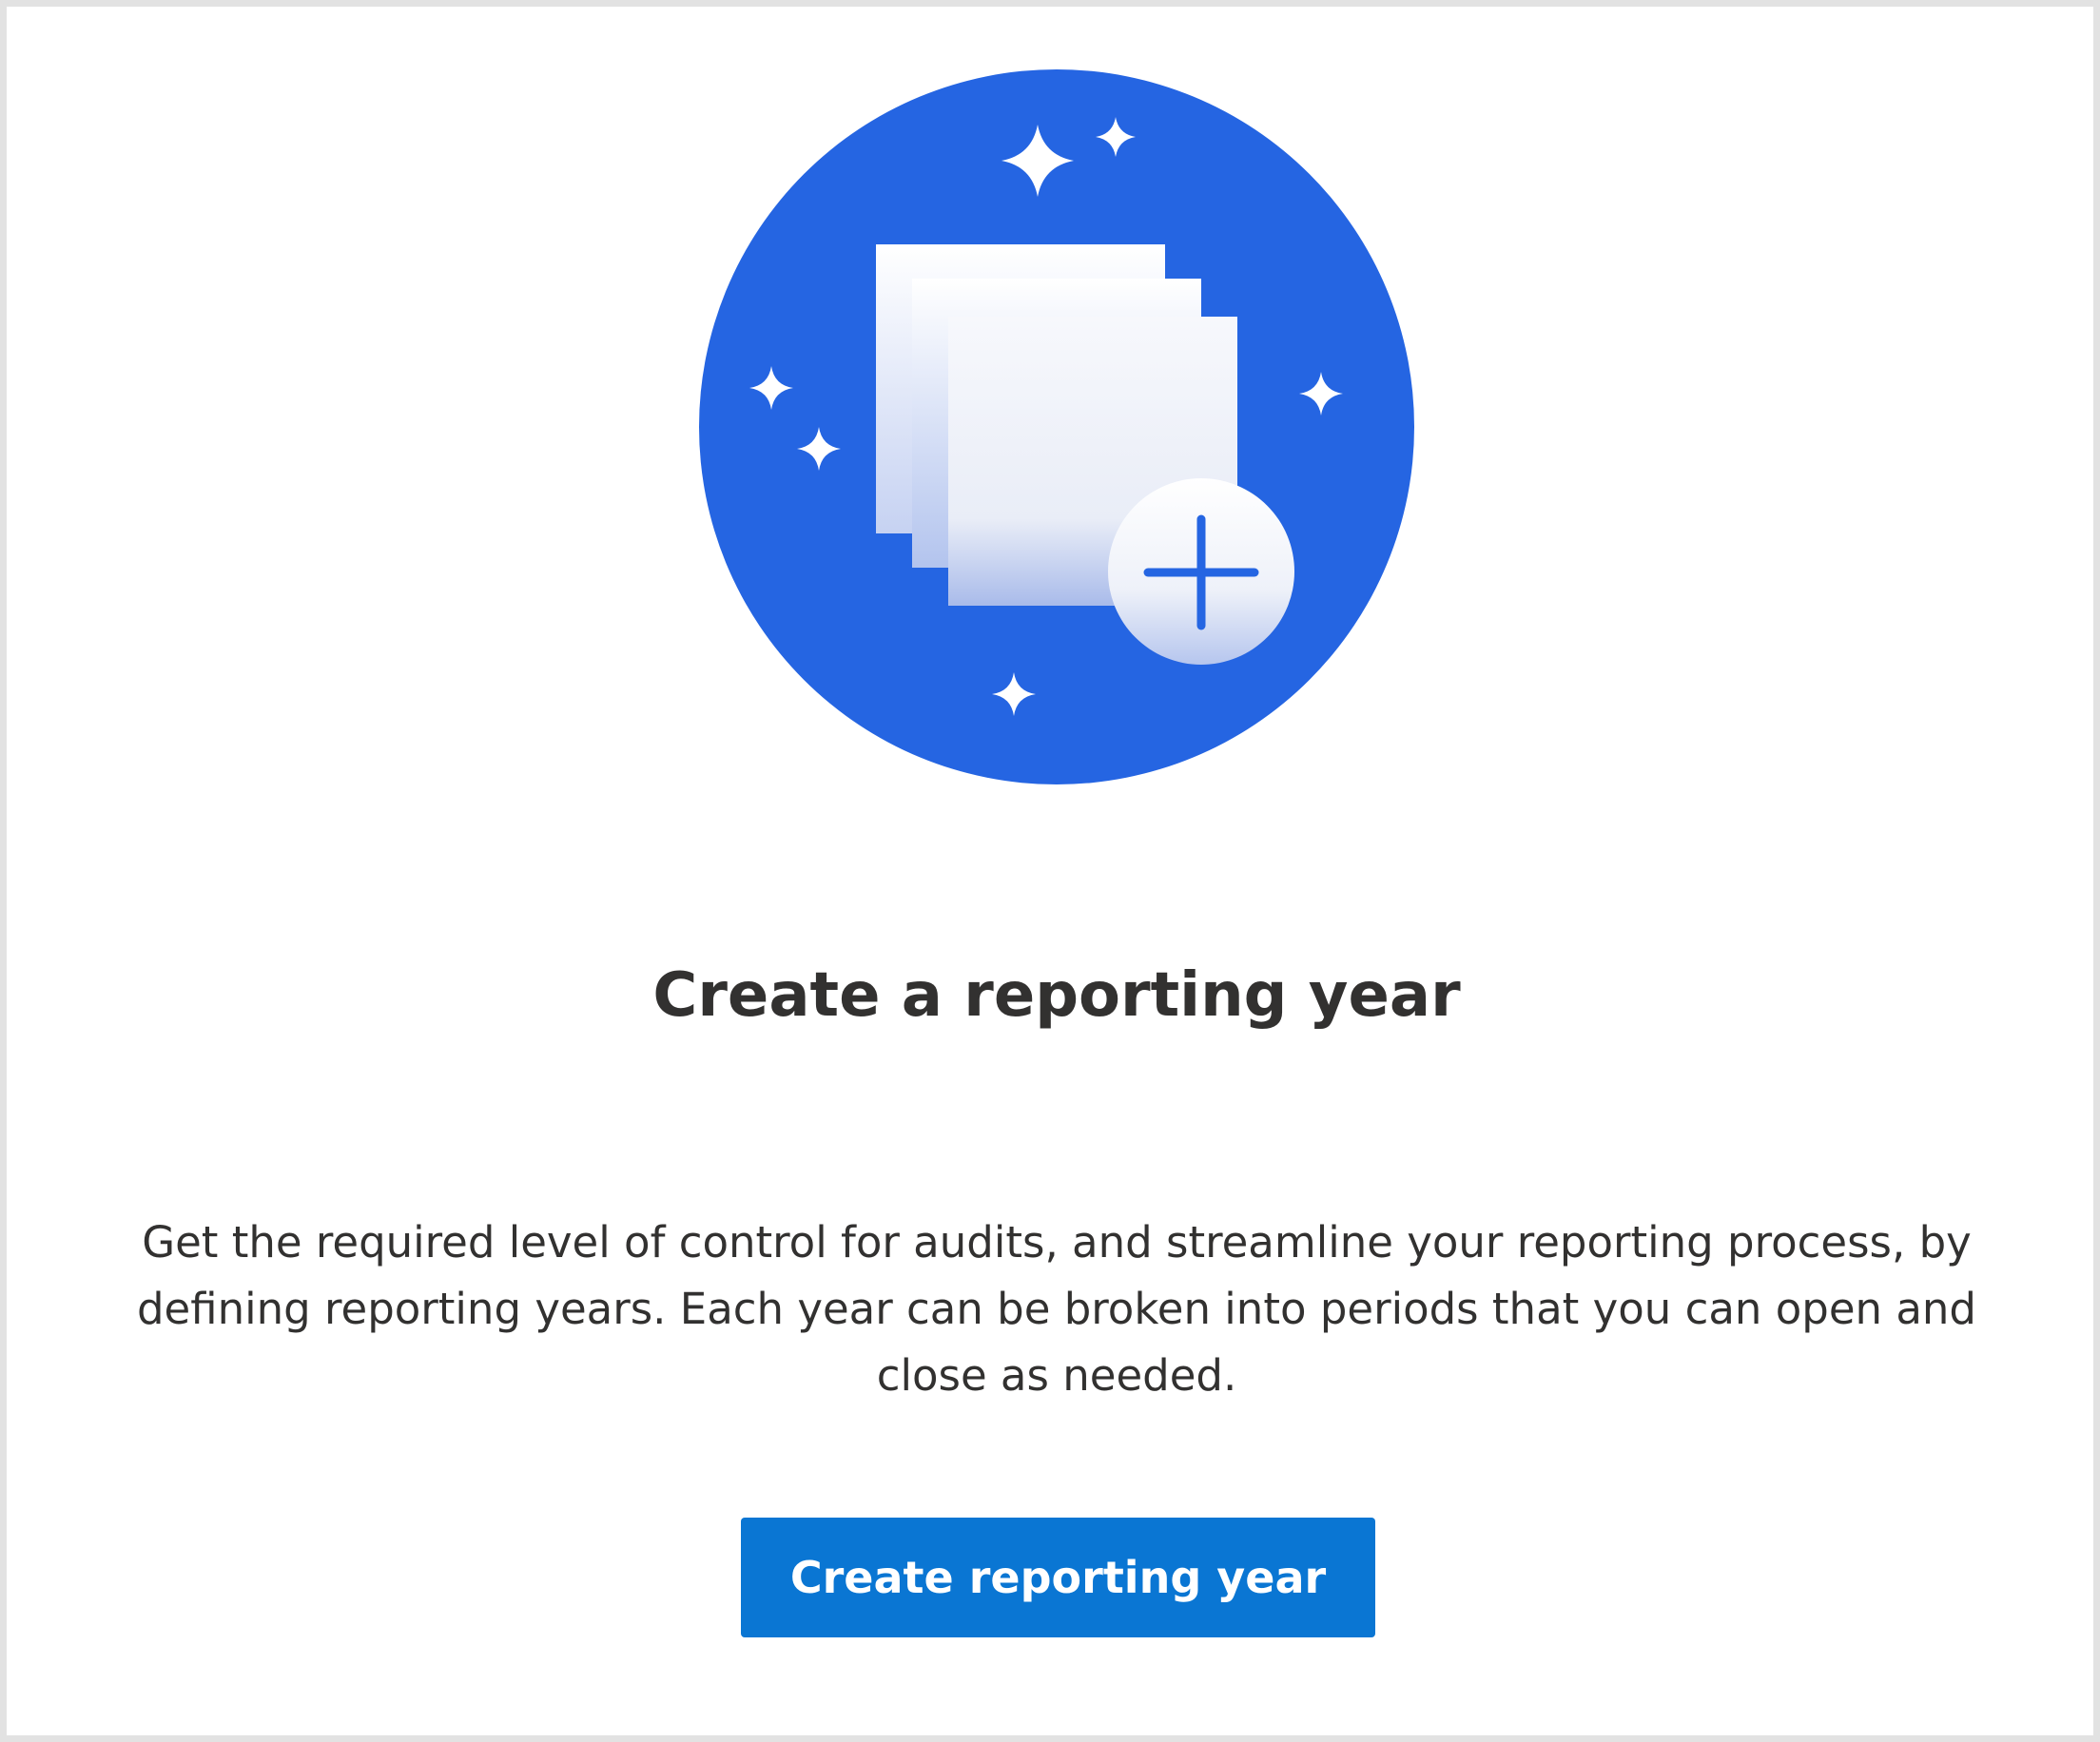  What do you see at coordinates (1056, 996) in the screenshot?
I see `empty-state-title: Create a reporting year` at bounding box center [1056, 996].